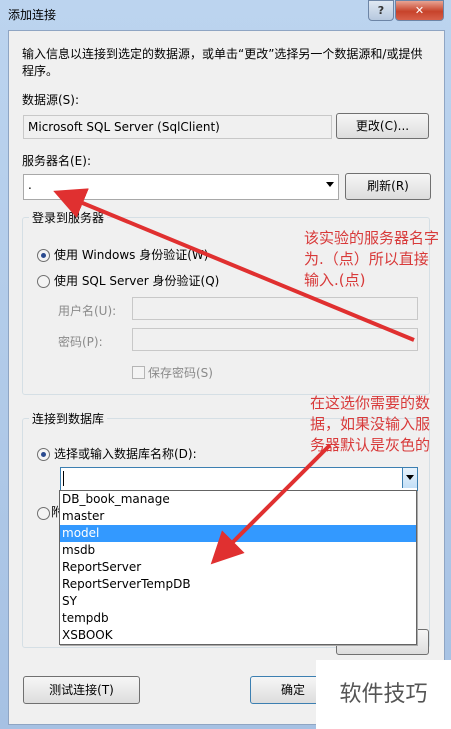 The image size is (451, 729). What do you see at coordinates (68, 217) in the screenshot?
I see `login-group-title: 登录到服务器` at bounding box center [68, 217].